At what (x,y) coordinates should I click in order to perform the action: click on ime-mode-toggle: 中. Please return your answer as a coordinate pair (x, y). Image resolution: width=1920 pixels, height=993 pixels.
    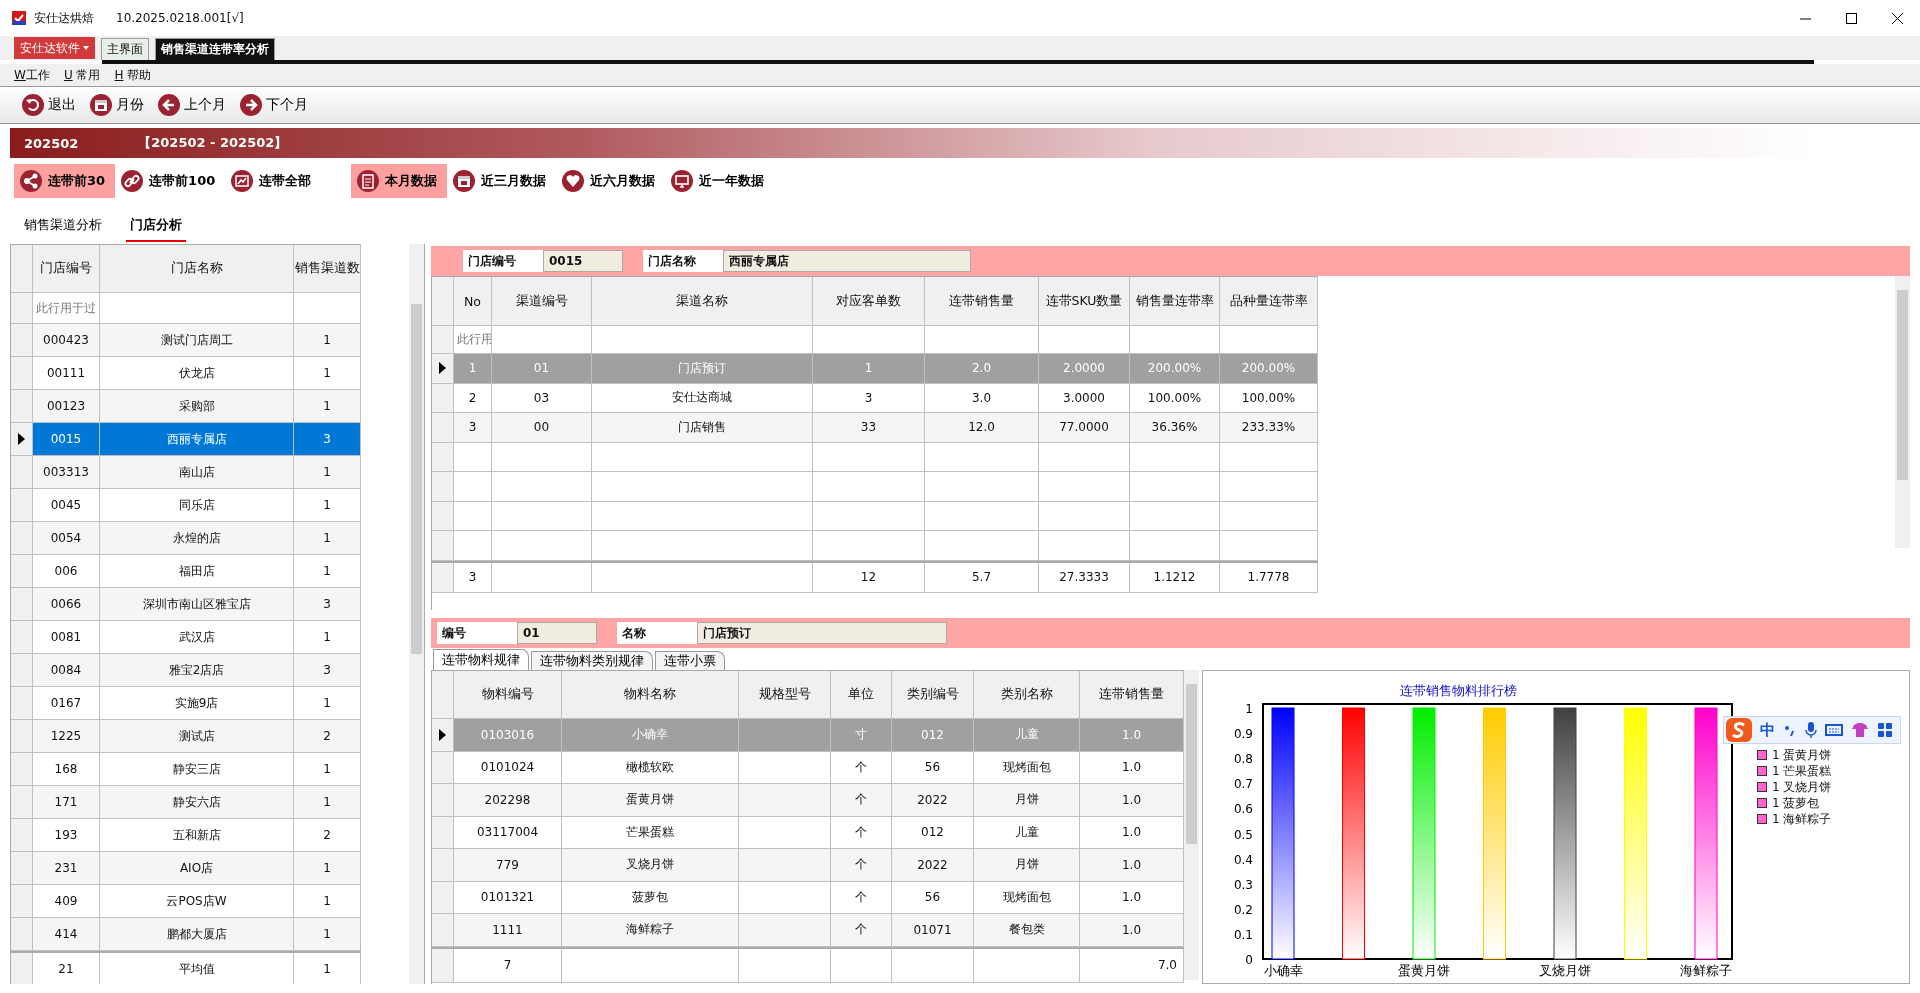
    Looking at the image, I should click on (1767, 730).